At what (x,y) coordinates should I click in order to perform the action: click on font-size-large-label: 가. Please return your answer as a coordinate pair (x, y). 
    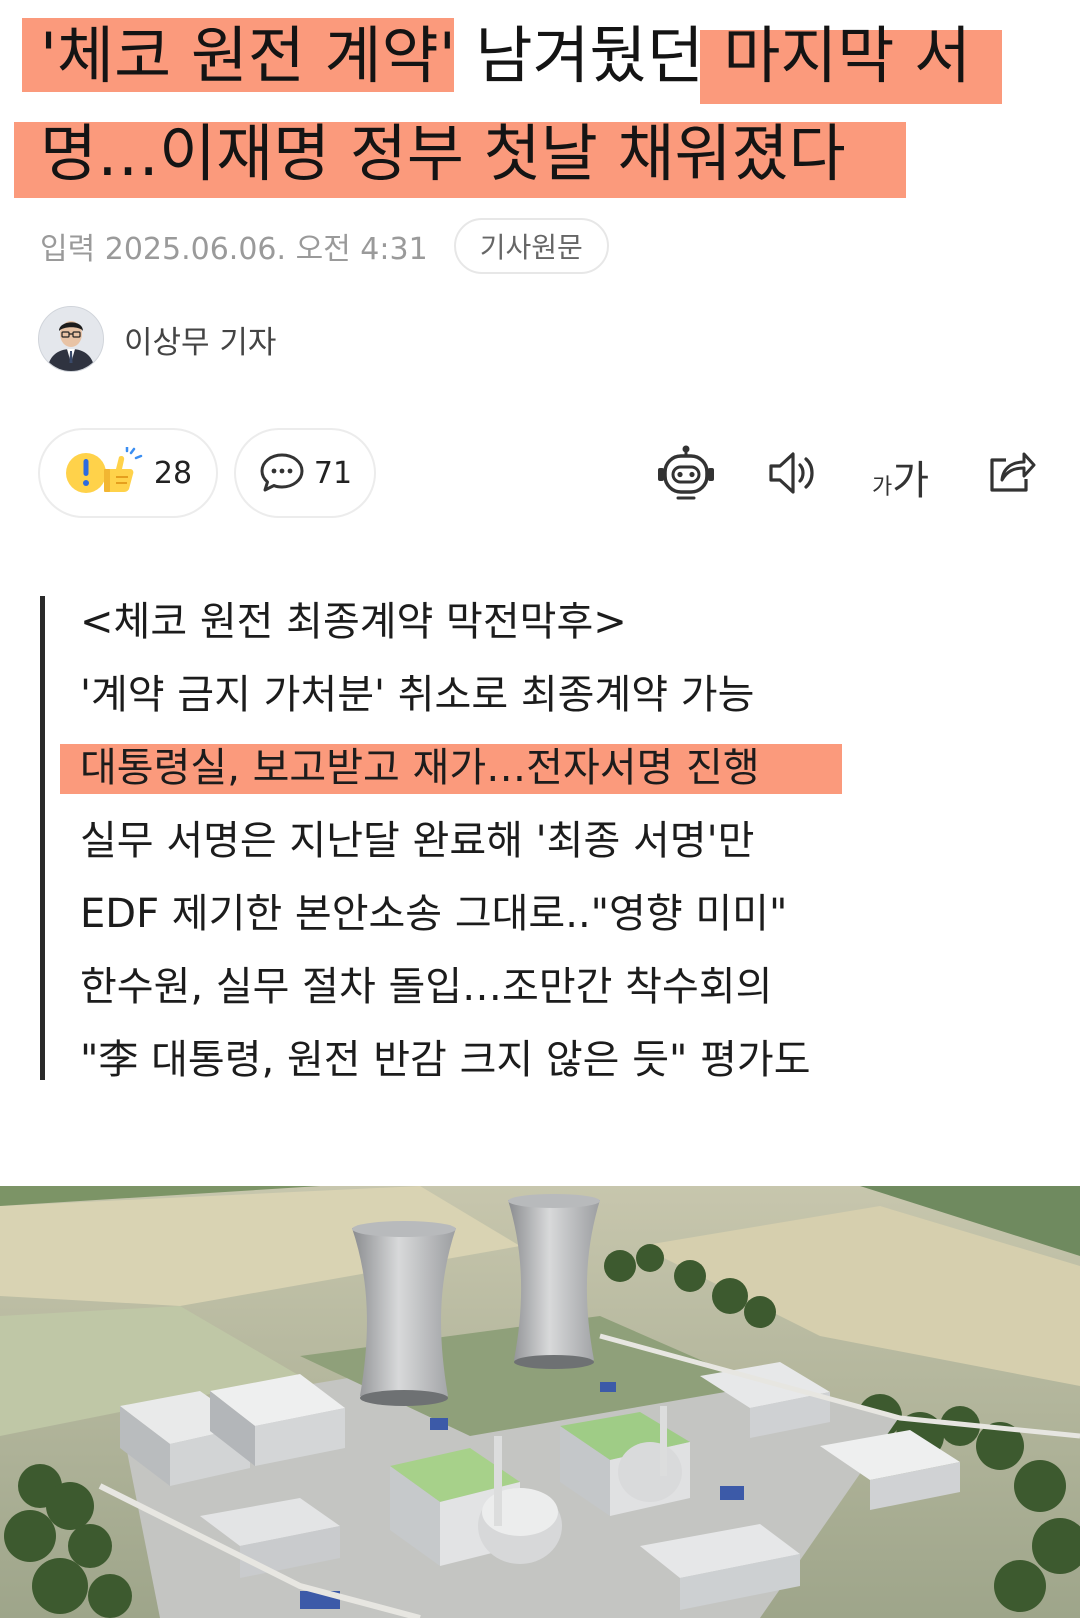
    Looking at the image, I should click on (911, 481).